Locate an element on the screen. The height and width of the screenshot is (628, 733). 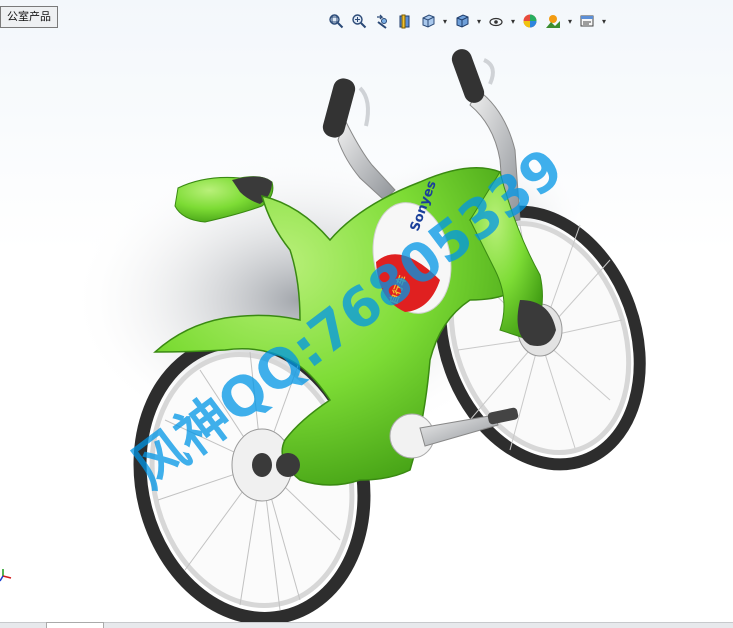
view-settings-icon is located at coordinates (587, 21).